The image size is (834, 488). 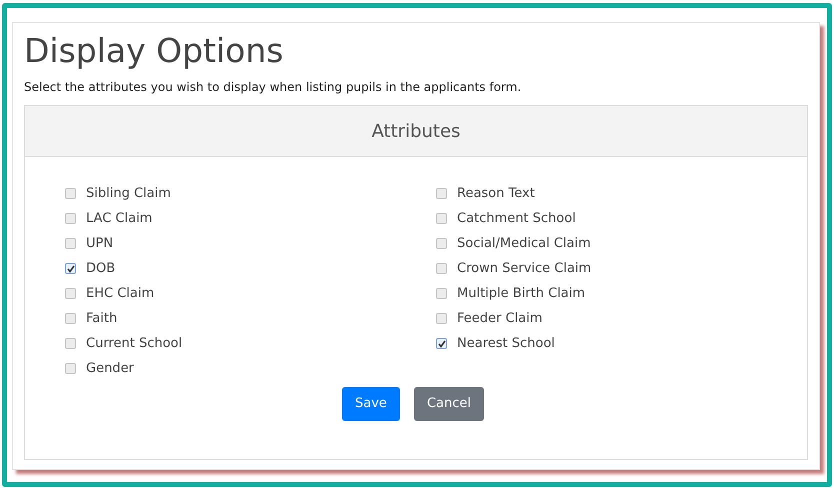 I want to click on save-button: Save, so click(x=371, y=404).